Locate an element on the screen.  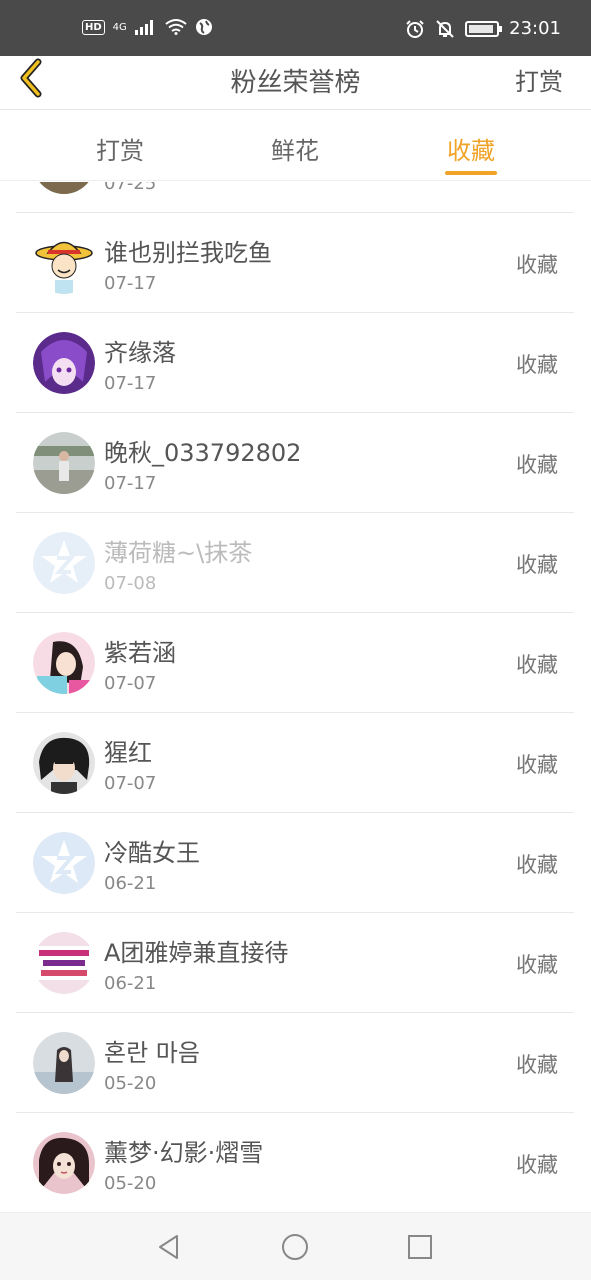
square-recent-icon is located at coordinates (420, 1247).